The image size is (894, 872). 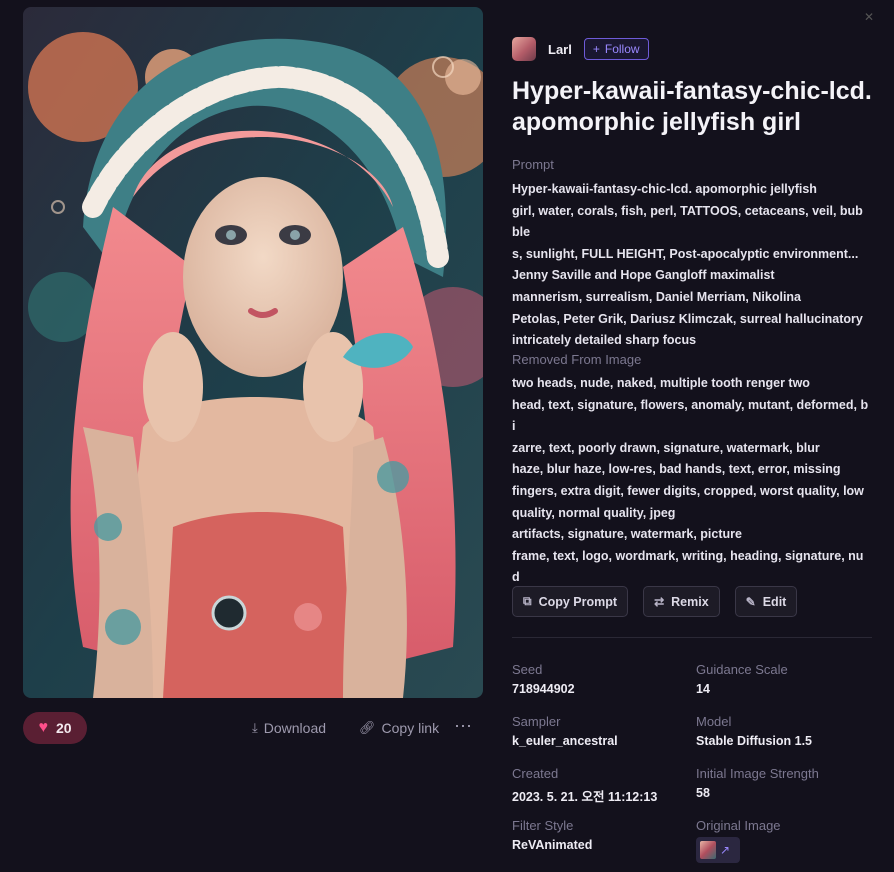 I want to click on filter-field: Filter Style ReVAnimated, so click(x=552, y=835).